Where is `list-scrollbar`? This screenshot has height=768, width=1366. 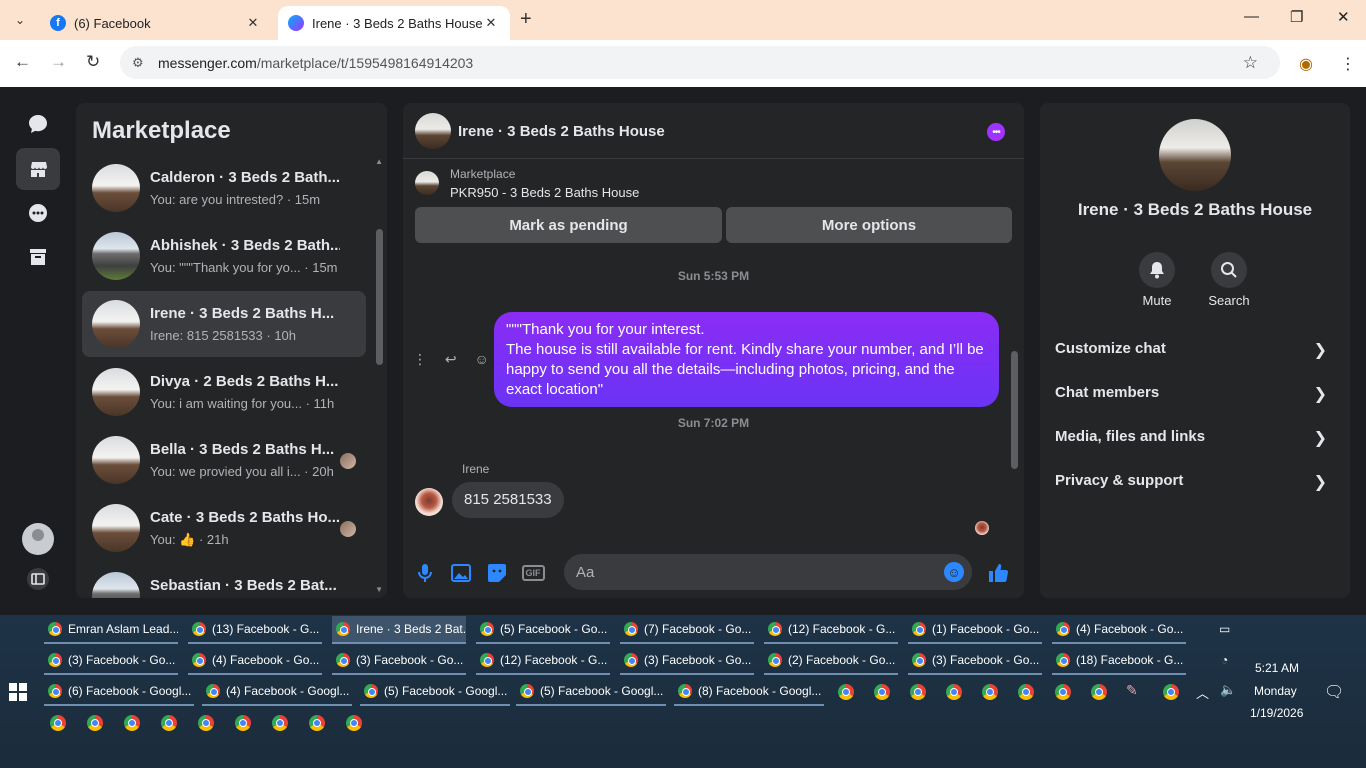
list-scrollbar is located at coordinates (379, 297).